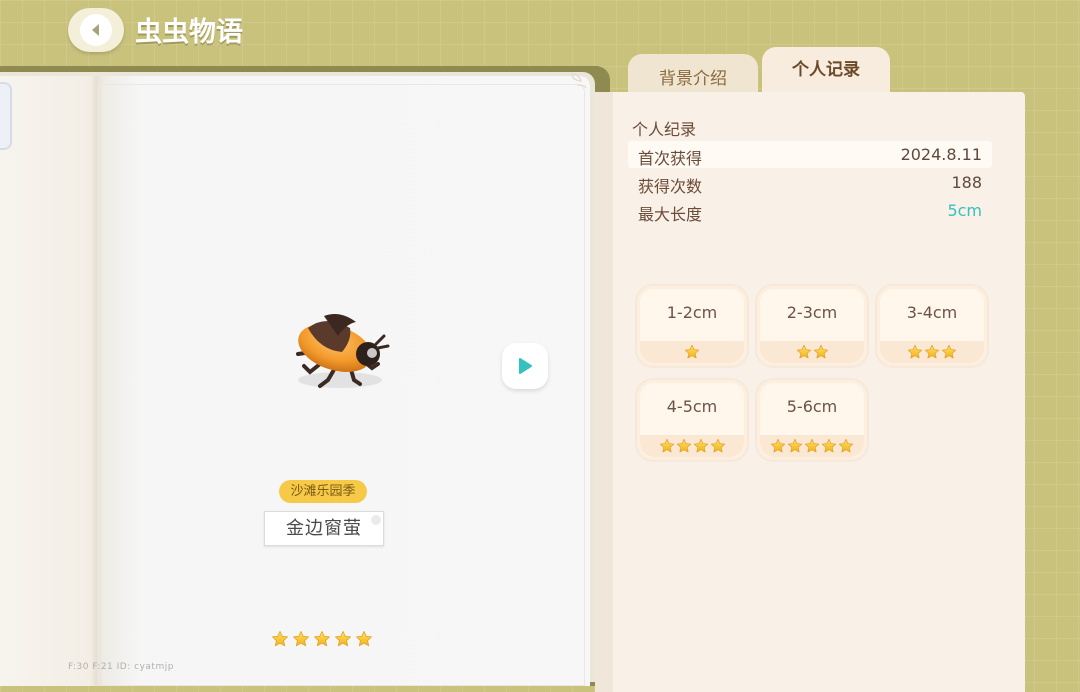 This screenshot has height=692, width=1080. What do you see at coordinates (540, 30) in the screenshot?
I see `top-bar: 虫虫物语` at bounding box center [540, 30].